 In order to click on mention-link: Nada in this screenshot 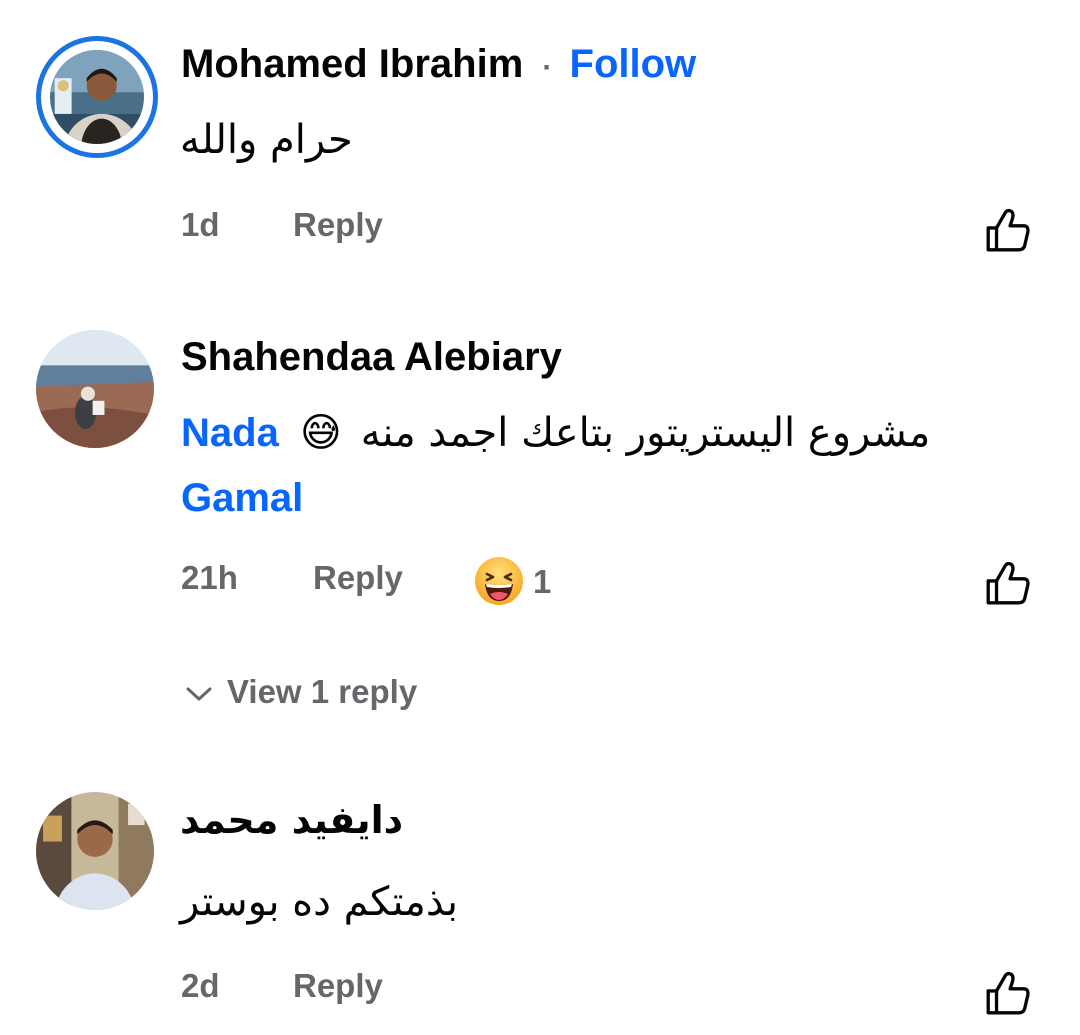, I will do `click(230, 433)`.